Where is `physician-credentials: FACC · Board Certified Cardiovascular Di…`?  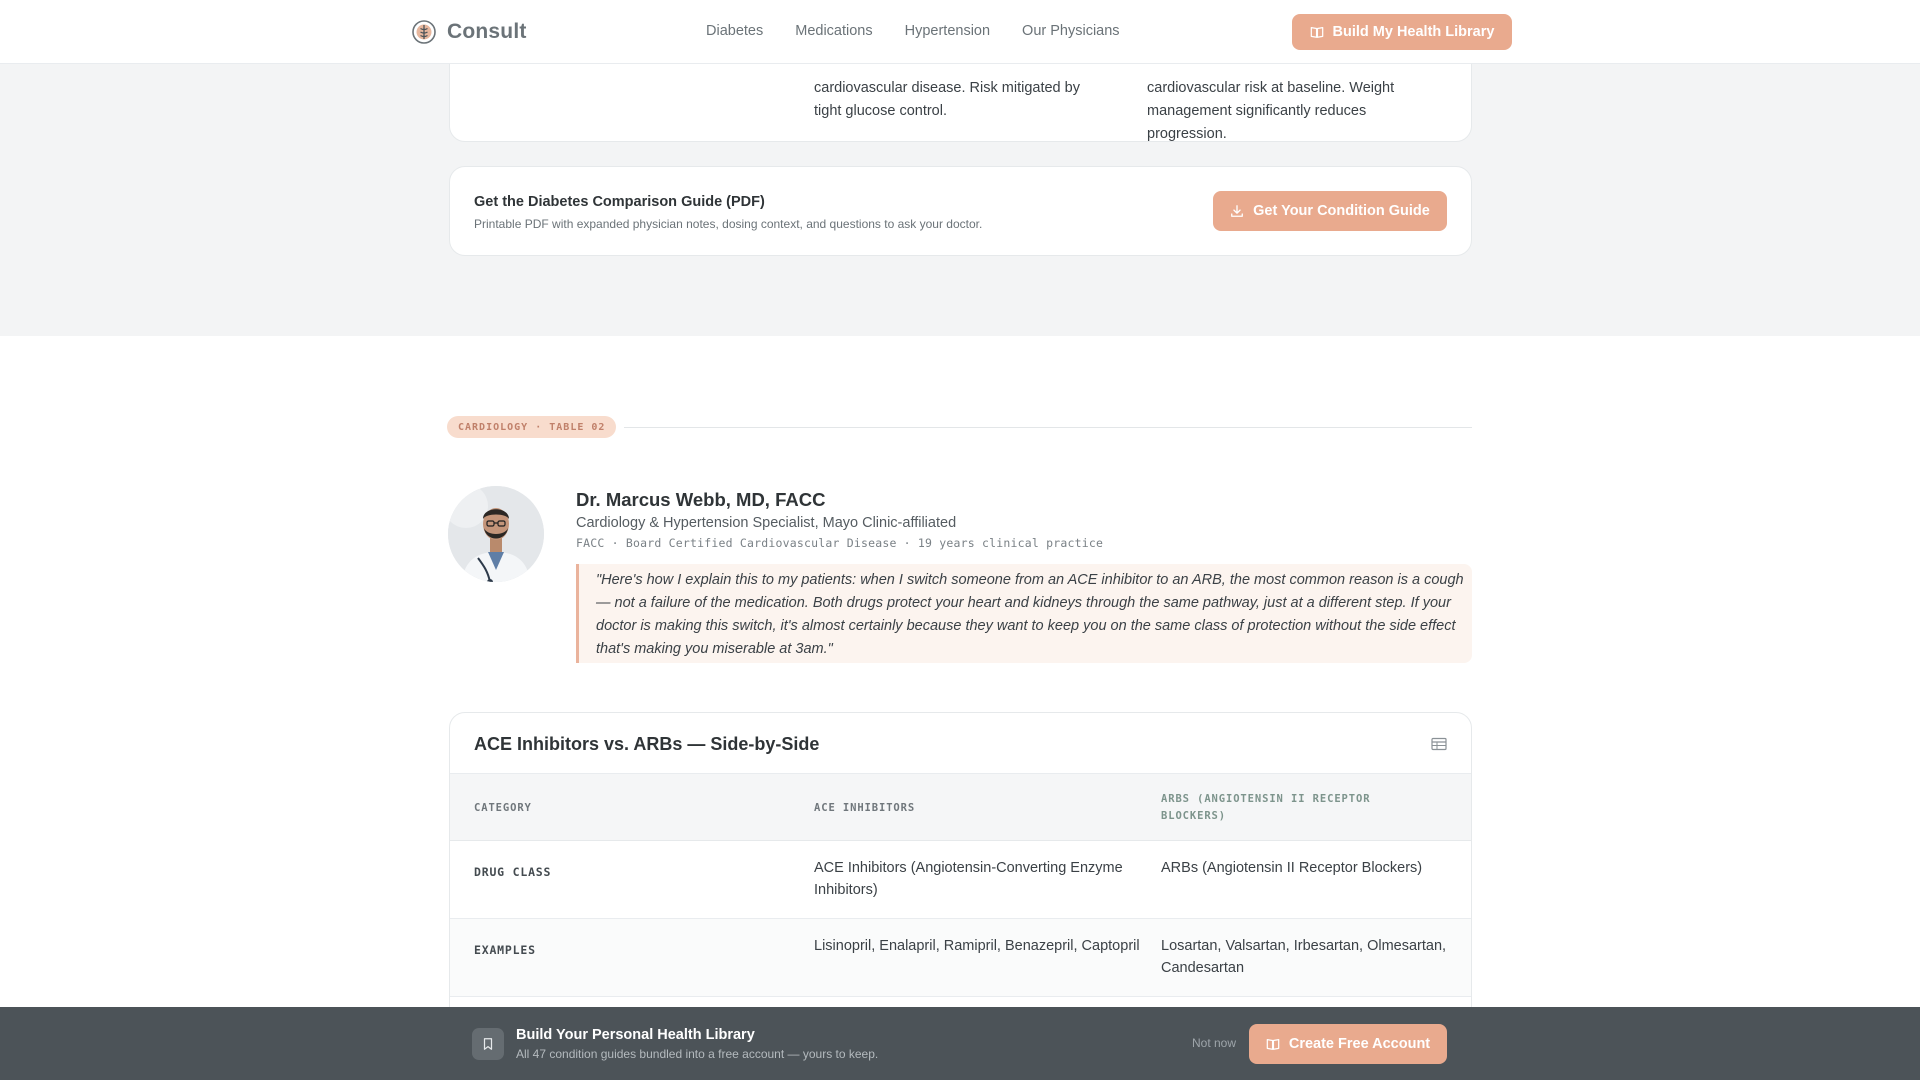
physician-credentials: FACC · Board Certified Cardiovascular Di… is located at coordinates (840, 543).